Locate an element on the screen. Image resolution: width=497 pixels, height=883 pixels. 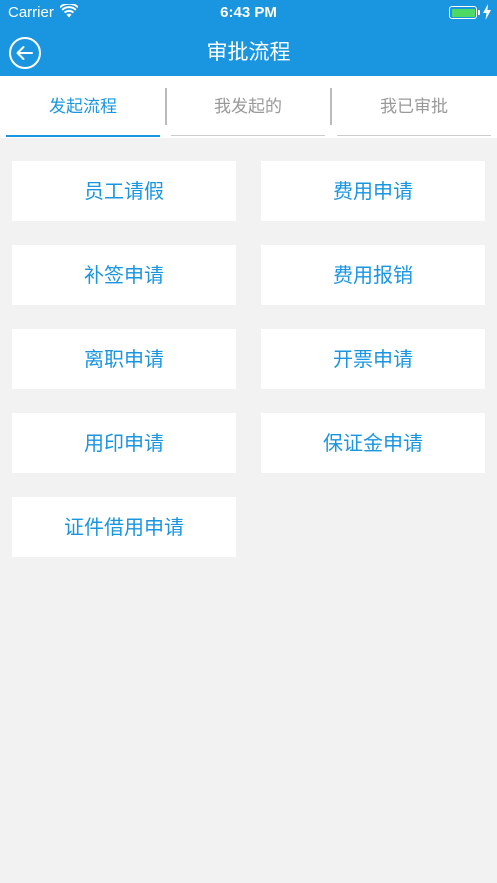
page-title: 审批流程 is located at coordinates (248, 52).